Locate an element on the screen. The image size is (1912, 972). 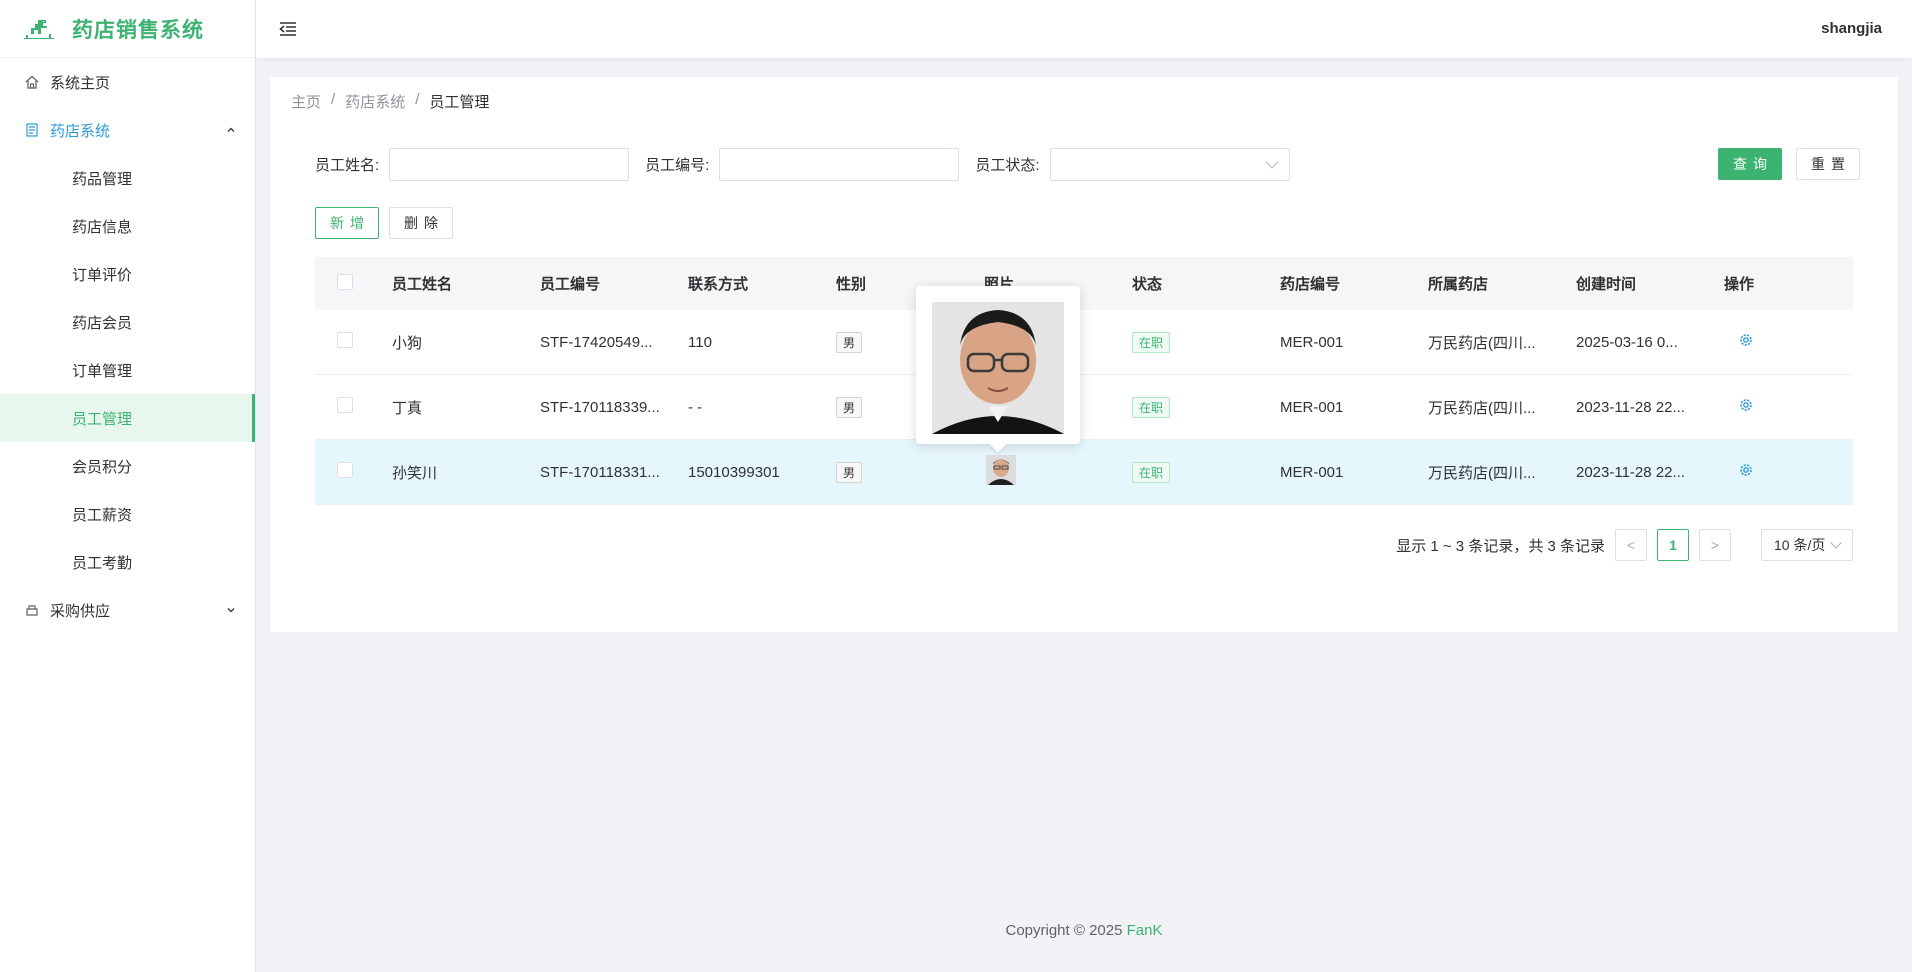
staff-no-label: 员工编号: is located at coordinates (677, 165).